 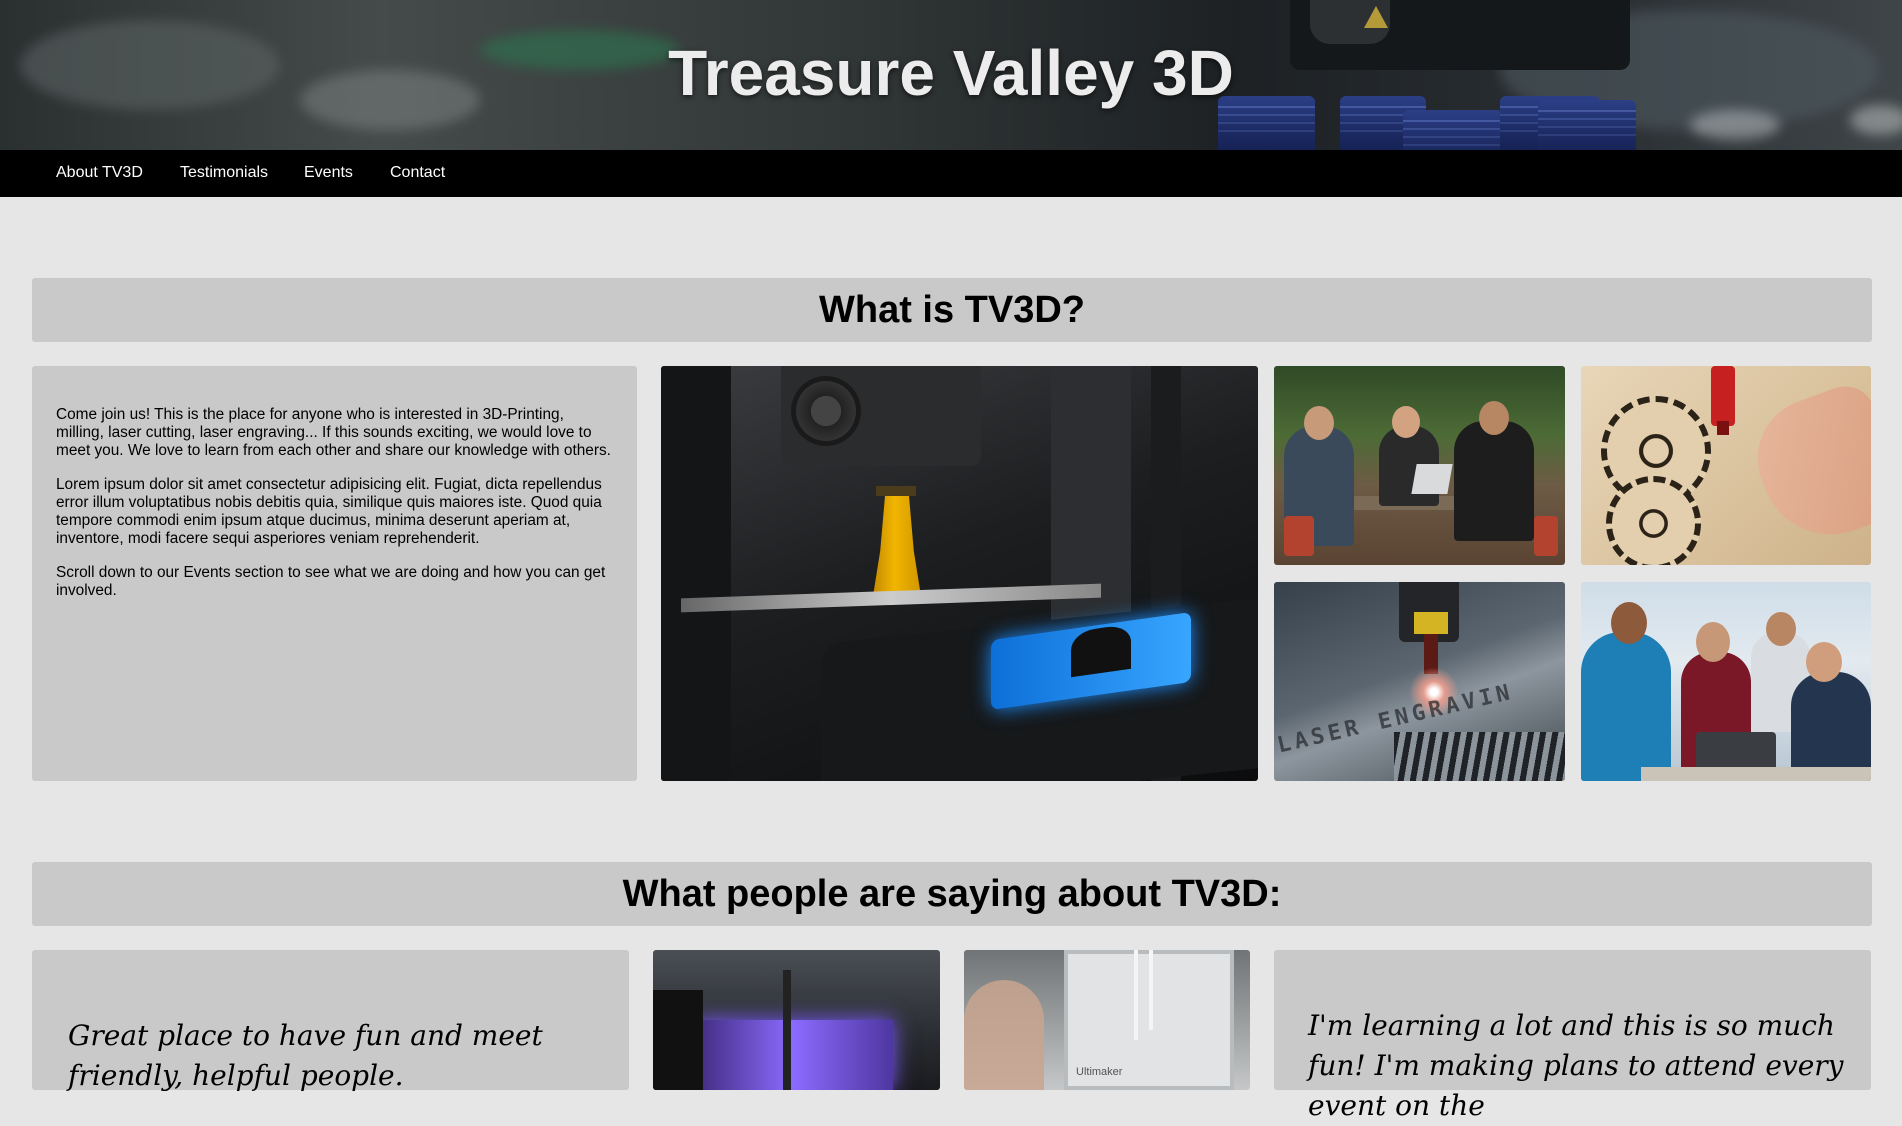 What do you see at coordinates (1099, 1072) in the screenshot?
I see `ultimaker-label: Ultimaker` at bounding box center [1099, 1072].